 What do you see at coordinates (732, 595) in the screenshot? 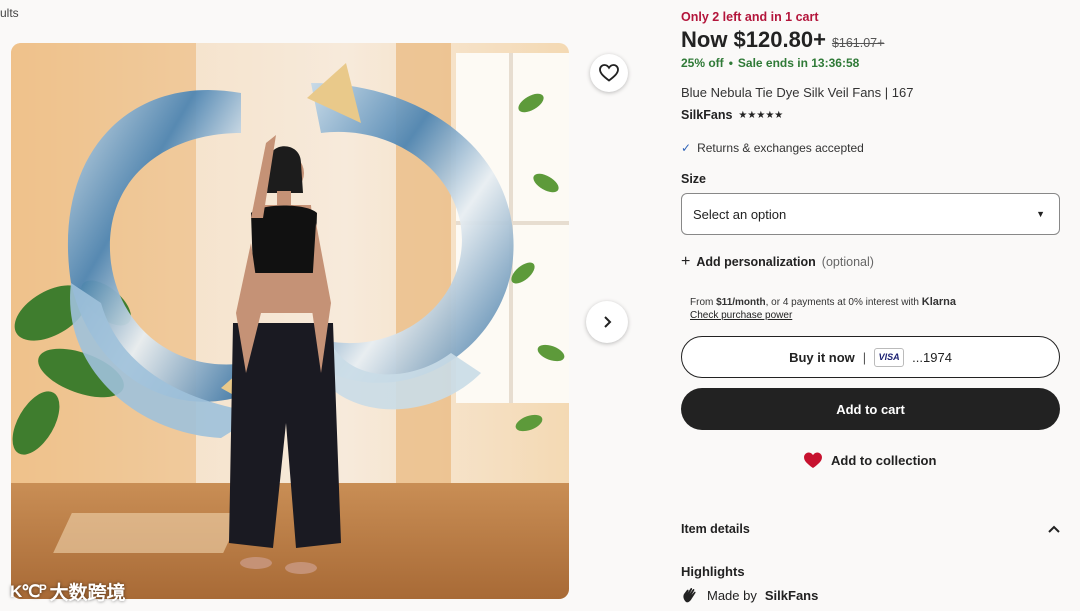
I see `made-by-prefix: Made by` at bounding box center [732, 595].